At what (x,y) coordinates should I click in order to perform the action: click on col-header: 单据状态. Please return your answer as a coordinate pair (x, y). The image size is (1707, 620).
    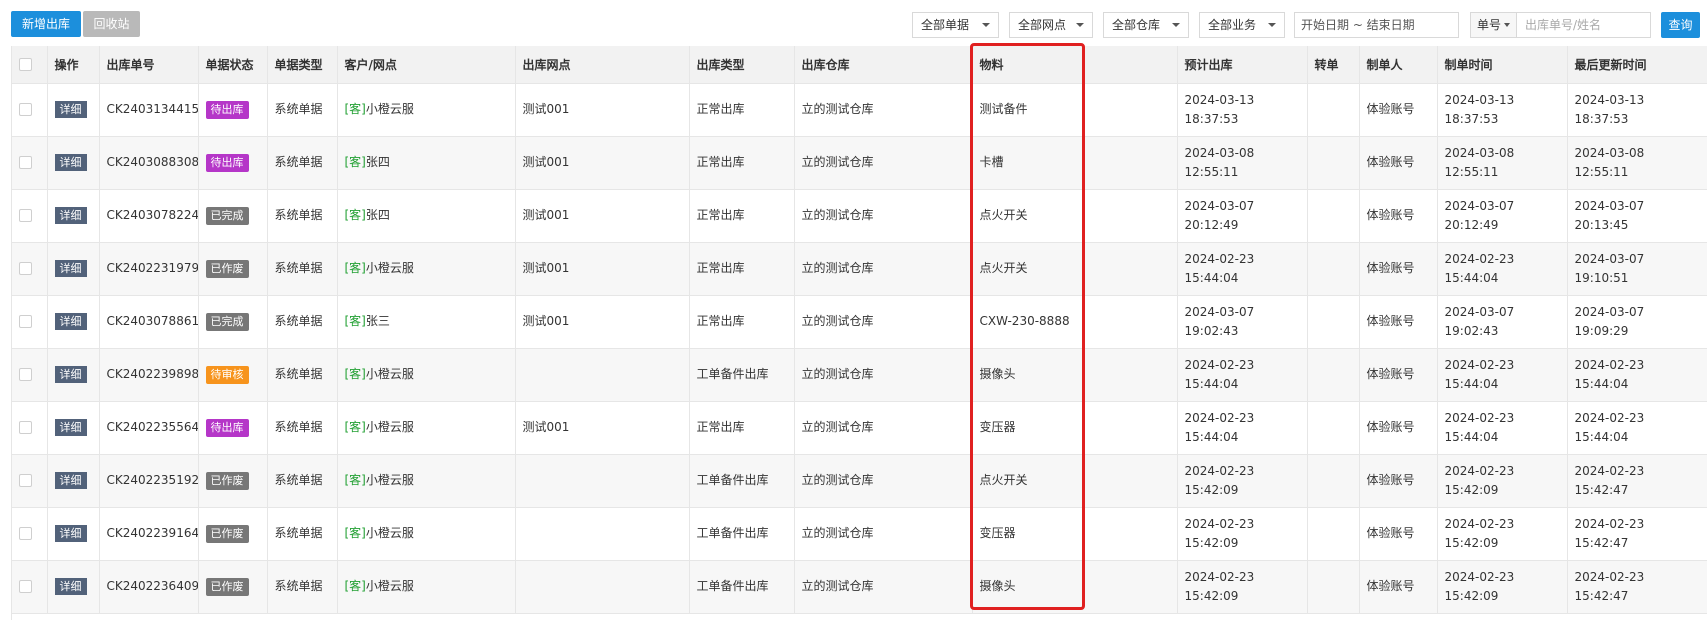
    Looking at the image, I should click on (233, 65).